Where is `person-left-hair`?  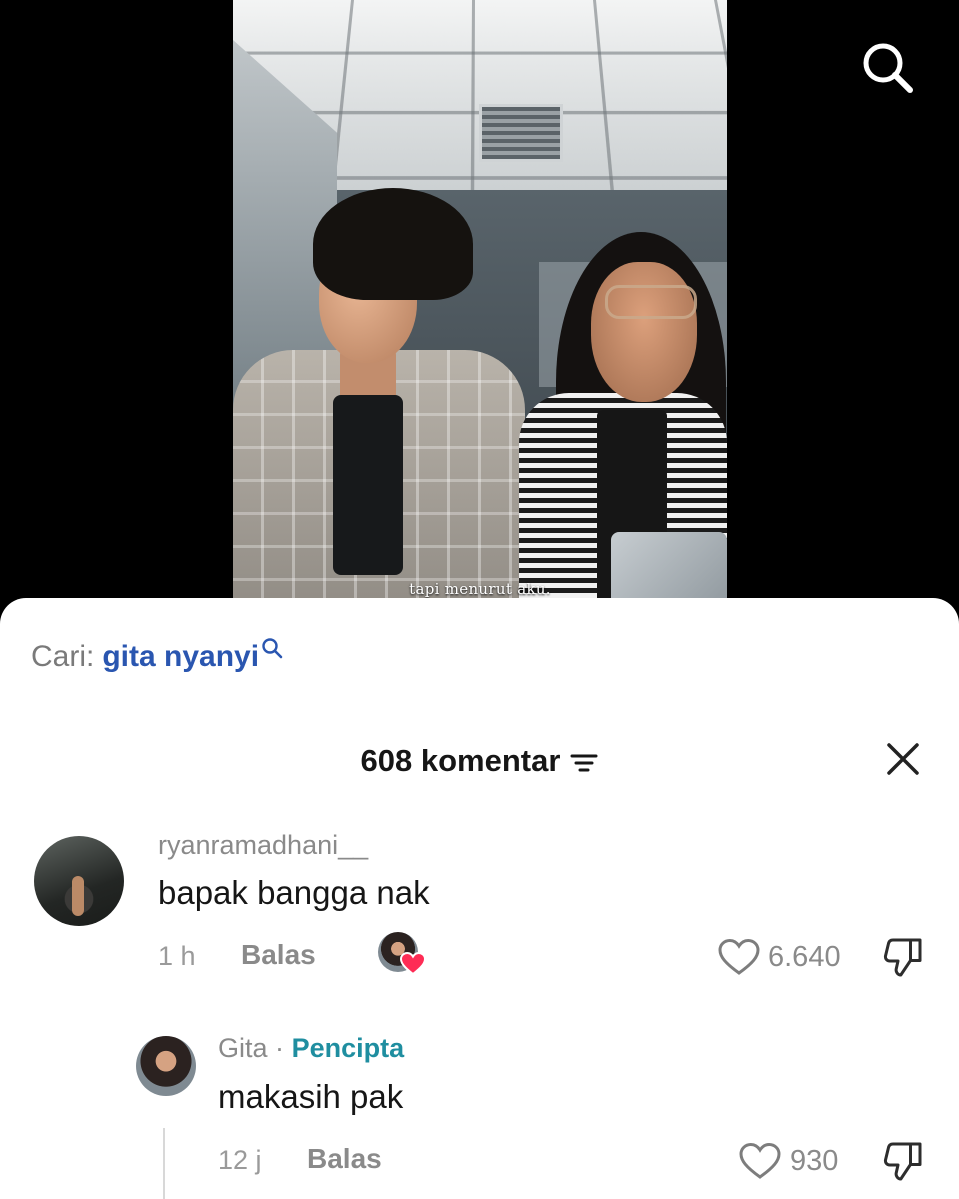 person-left-hair is located at coordinates (393, 244).